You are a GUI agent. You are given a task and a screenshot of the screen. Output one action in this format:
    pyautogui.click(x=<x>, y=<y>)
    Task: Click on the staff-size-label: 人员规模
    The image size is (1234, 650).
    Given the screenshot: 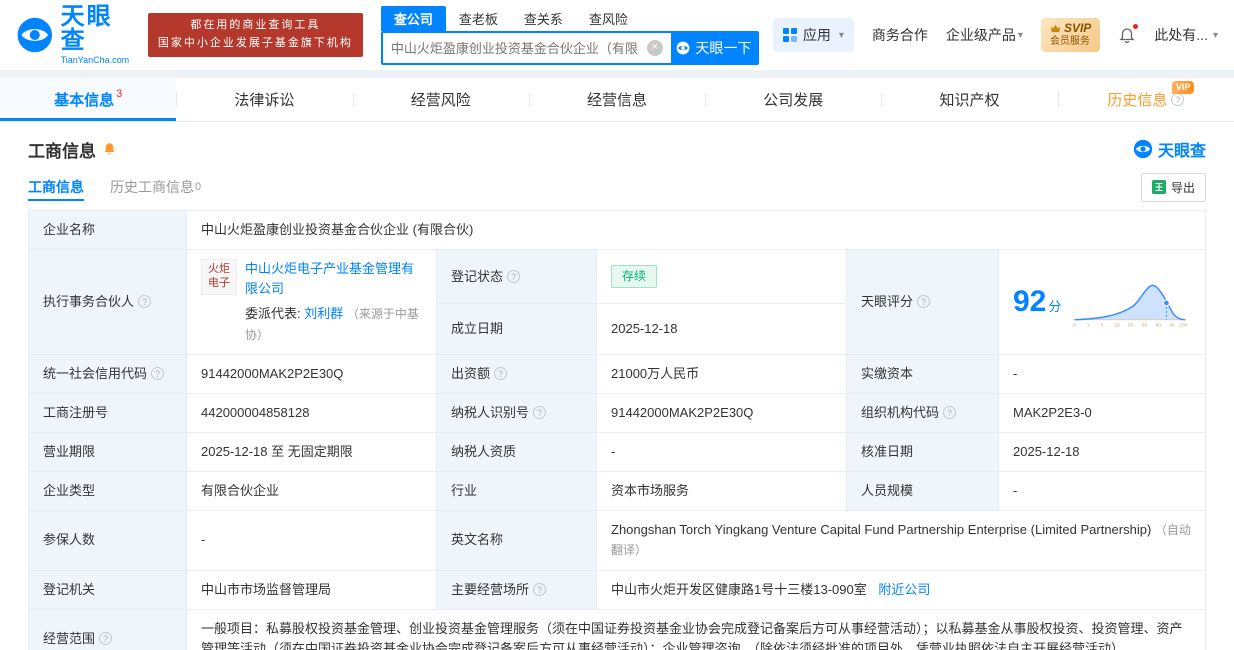 What is the action you would take?
    pyautogui.click(x=922, y=491)
    